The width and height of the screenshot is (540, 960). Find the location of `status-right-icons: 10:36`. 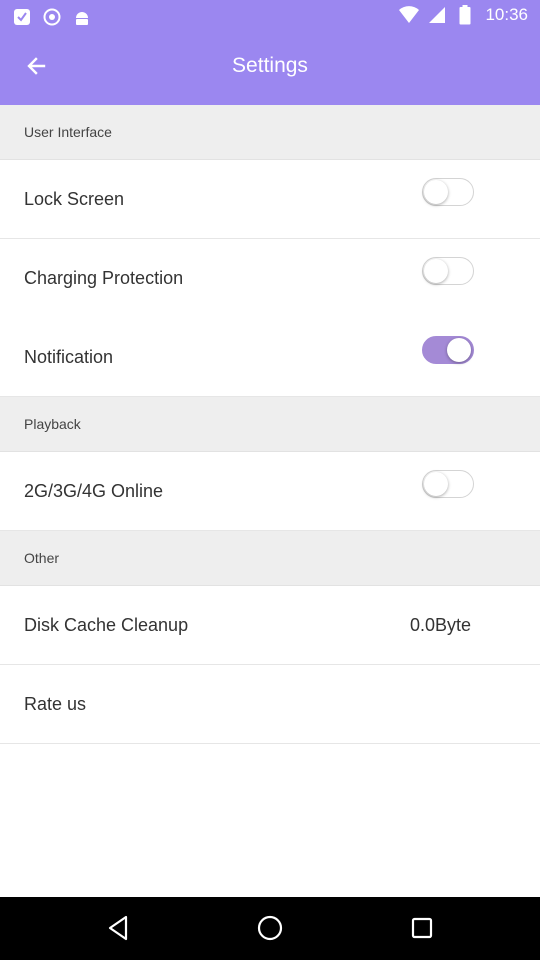

status-right-icons: 10:36 is located at coordinates (463, 15).